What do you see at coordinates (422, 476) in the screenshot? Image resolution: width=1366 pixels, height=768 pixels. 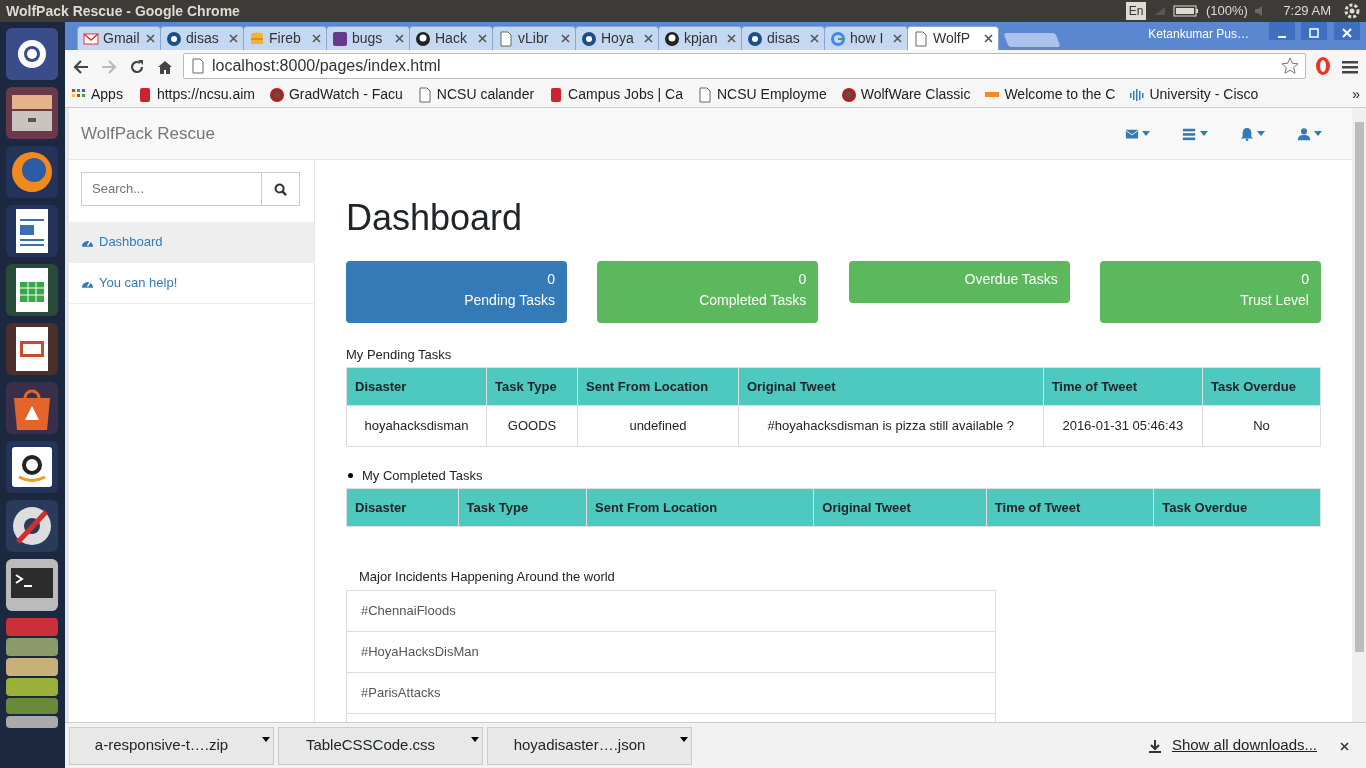 I see `section-title: My Completed Tasks` at bounding box center [422, 476].